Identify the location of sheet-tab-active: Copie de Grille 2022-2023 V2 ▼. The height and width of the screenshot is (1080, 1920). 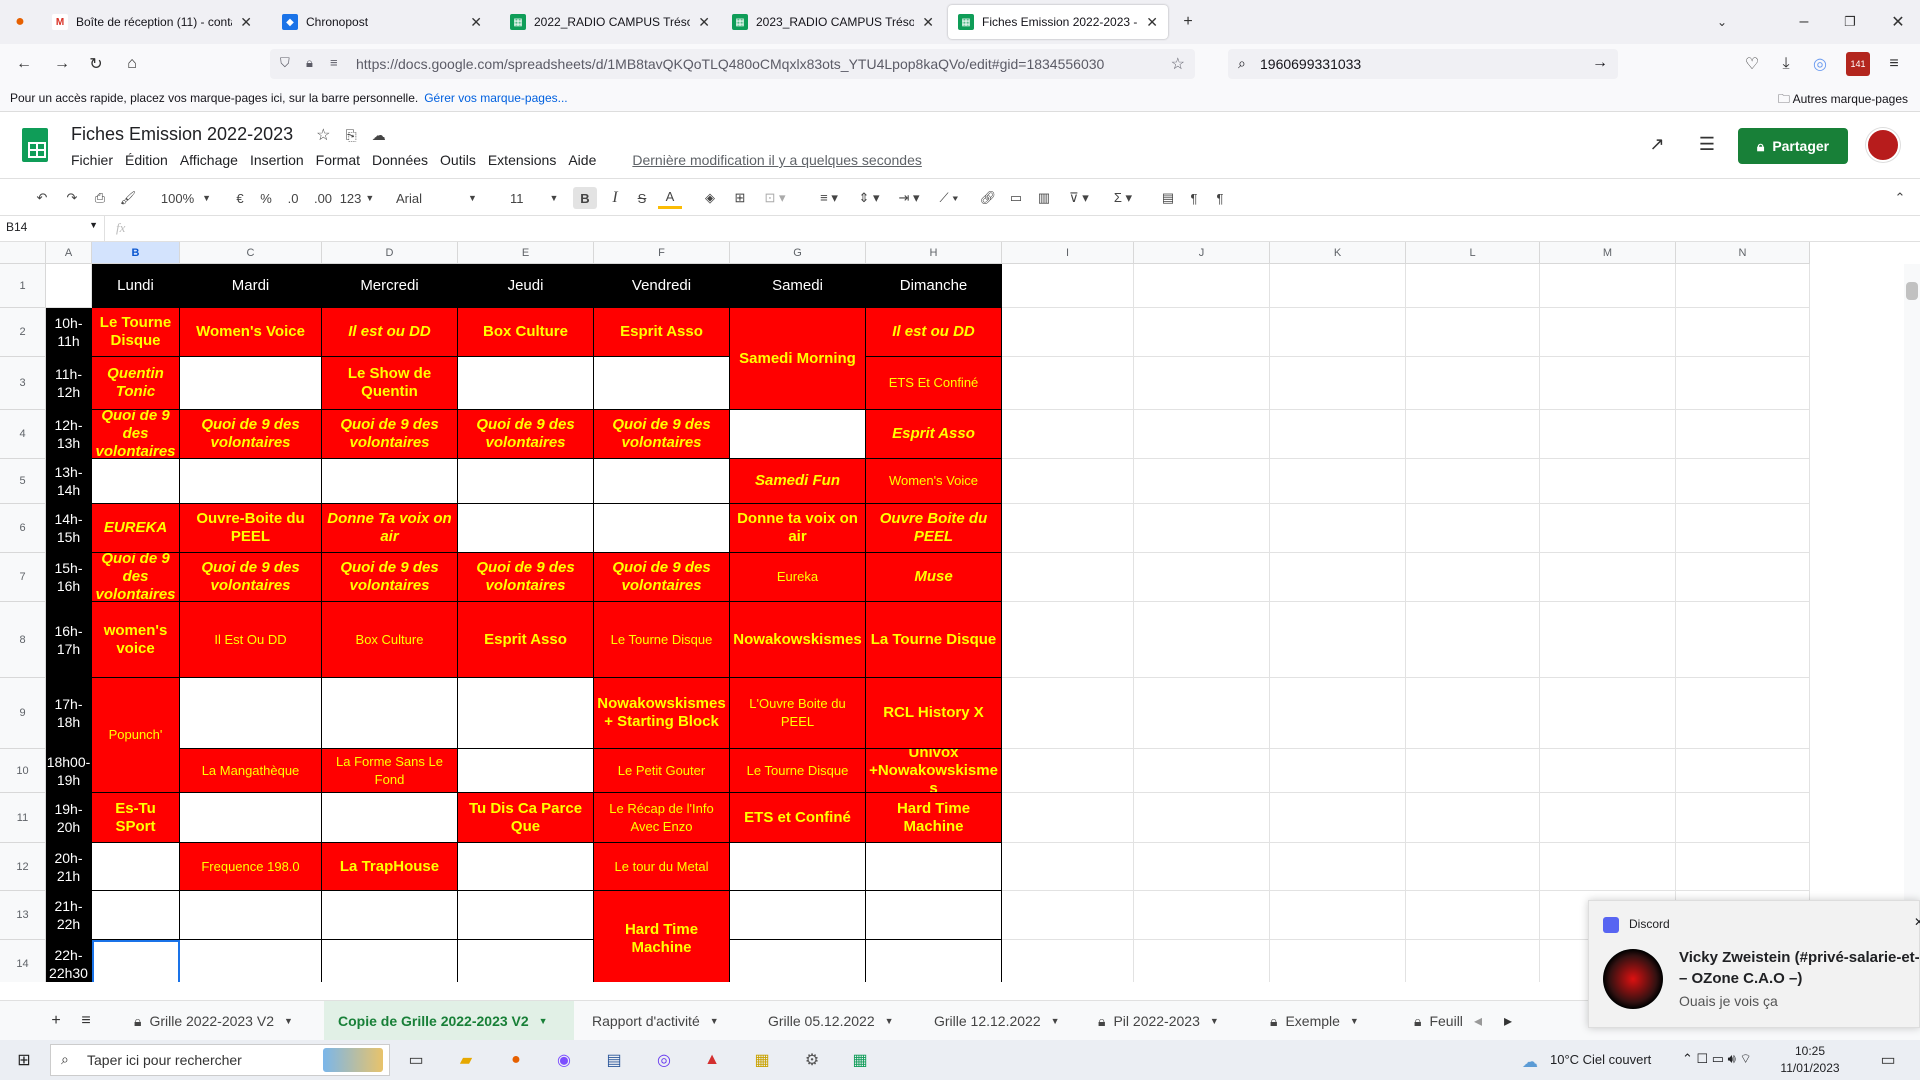
(449, 1021).